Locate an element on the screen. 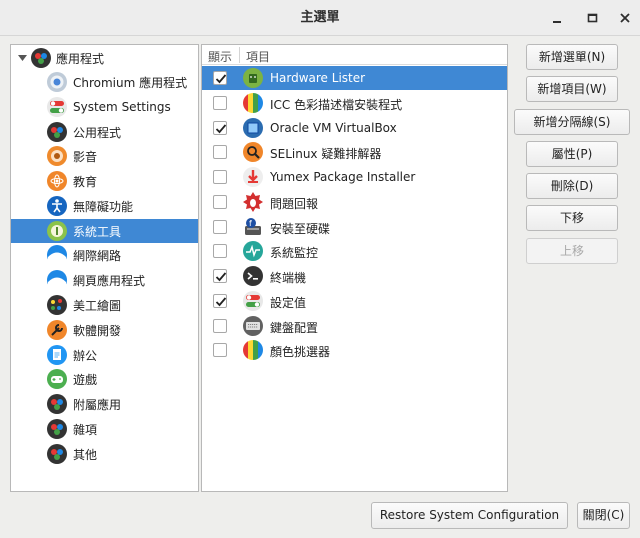 This screenshot has width=640, height=538. accessibility-icon is located at coordinates (57, 206).